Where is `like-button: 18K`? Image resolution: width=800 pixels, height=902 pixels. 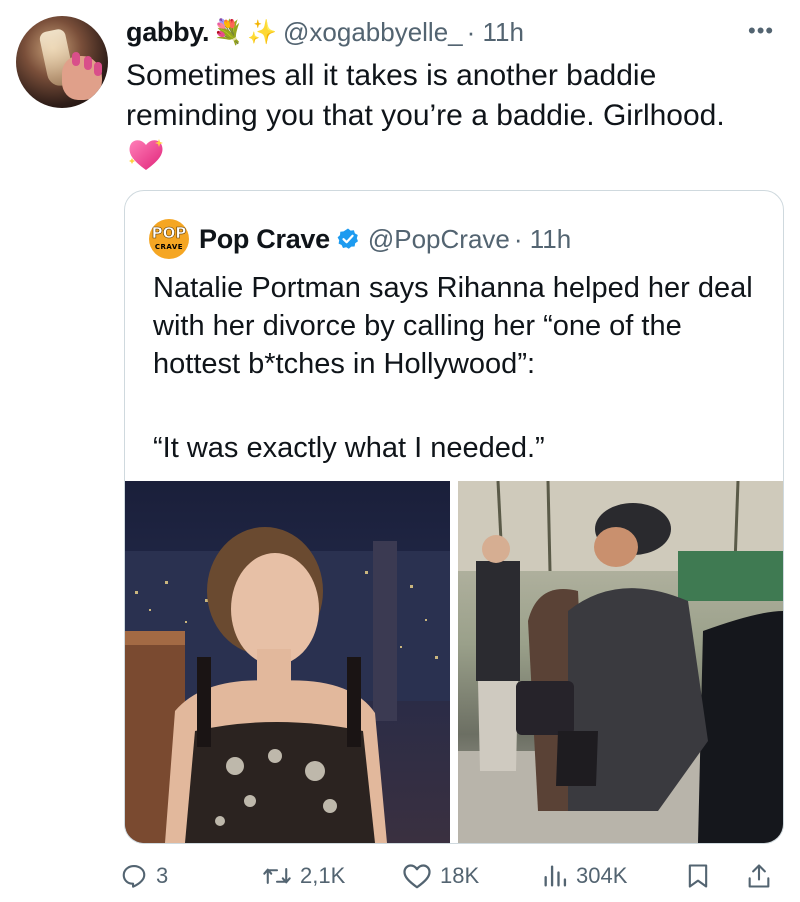 like-button: 18K is located at coordinates (440, 876).